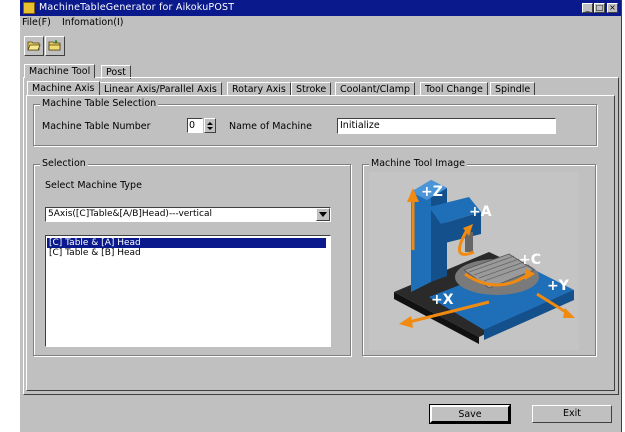  Describe the element at coordinates (96, 126) in the screenshot. I see `machine-table-number-label: Machine Table Number` at that location.